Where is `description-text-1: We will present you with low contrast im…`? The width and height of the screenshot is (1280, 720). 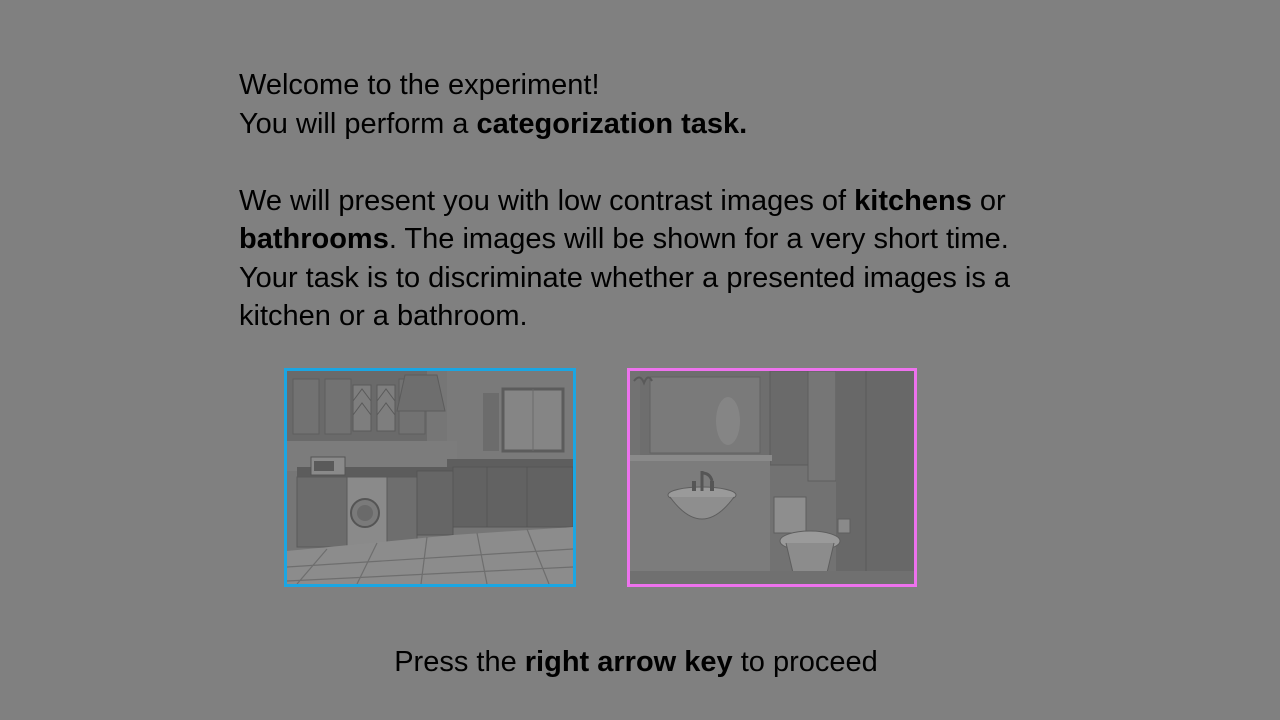
description-text-1: We will present you with low contrast im… is located at coordinates (547, 200).